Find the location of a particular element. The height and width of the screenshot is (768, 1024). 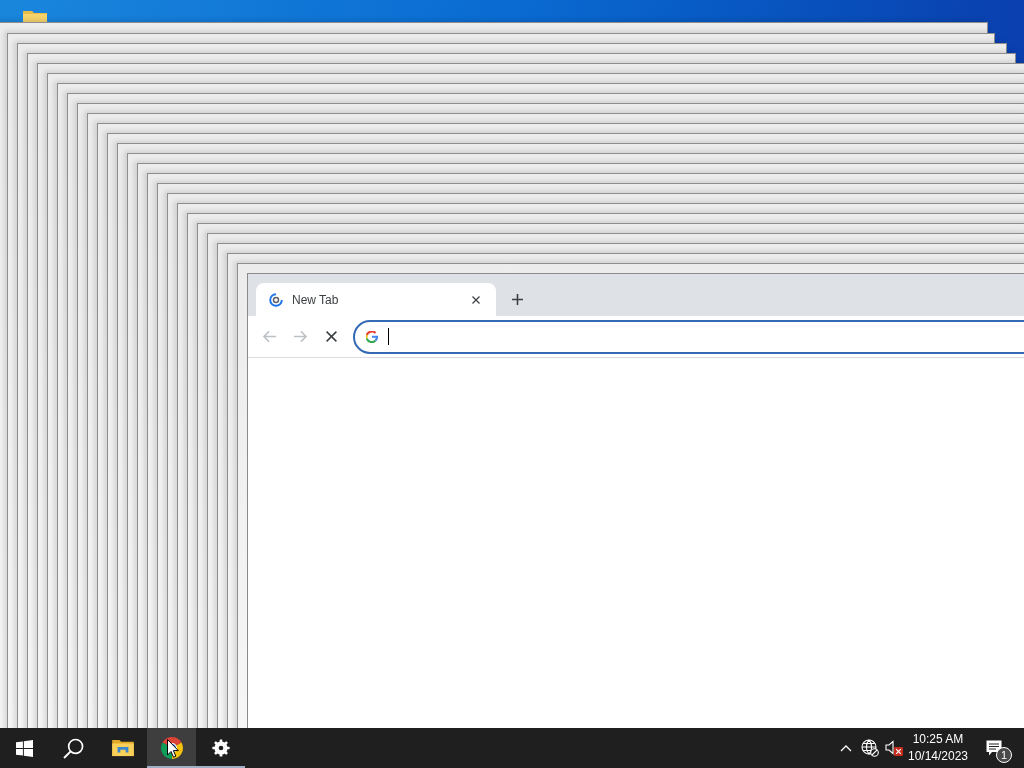

back-arrow-icon is located at coordinates (269, 336).